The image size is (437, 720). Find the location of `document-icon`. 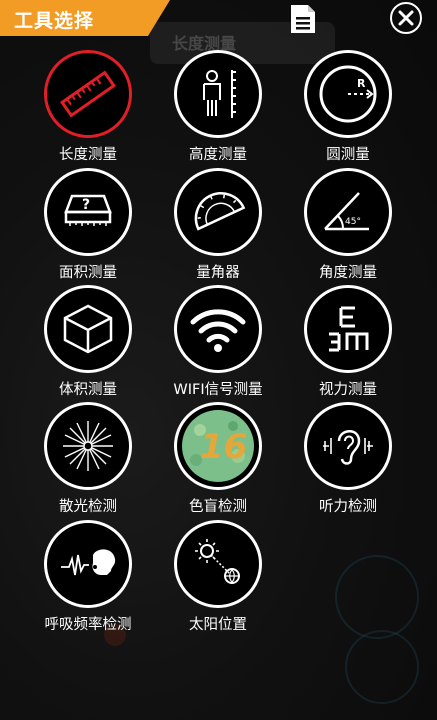

document-icon is located at coordinates (303, 19).